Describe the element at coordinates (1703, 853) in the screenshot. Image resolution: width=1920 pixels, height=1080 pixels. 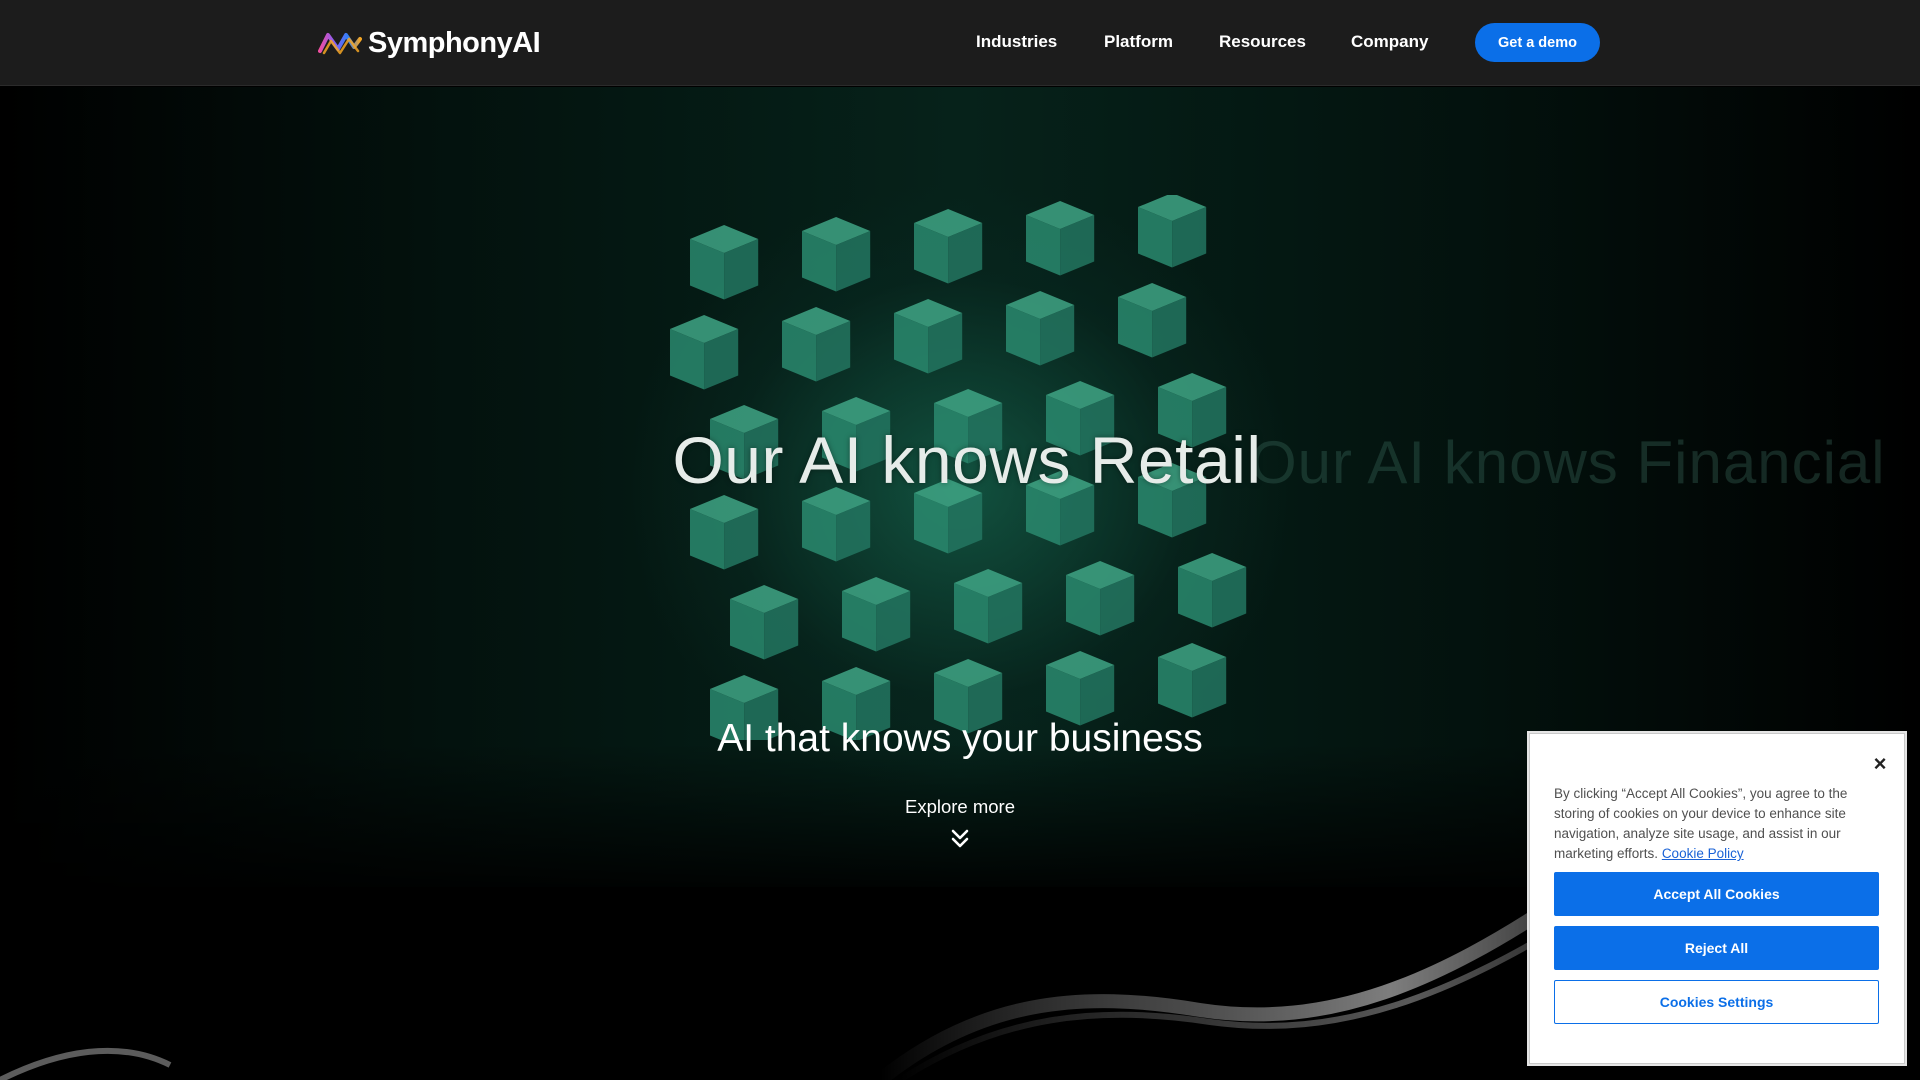
I see `cookie-policy-link: Cookie Policy` at that location.